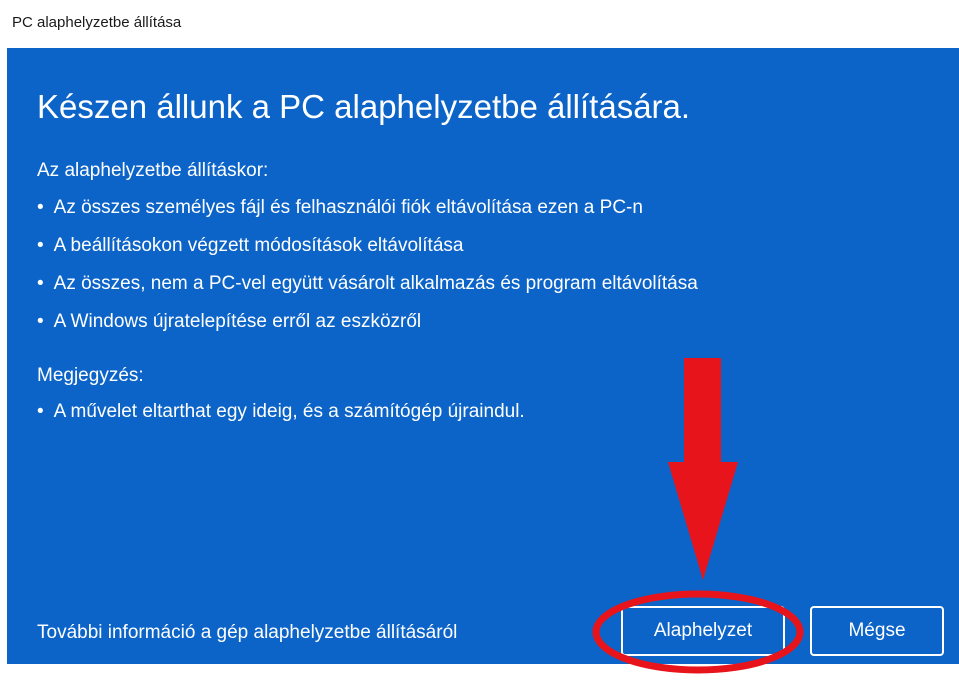  Describe the element at coordinates (479, 24) in the screenshot. I see `title-bar: PC alaphelyzetbe állítása` at that location.